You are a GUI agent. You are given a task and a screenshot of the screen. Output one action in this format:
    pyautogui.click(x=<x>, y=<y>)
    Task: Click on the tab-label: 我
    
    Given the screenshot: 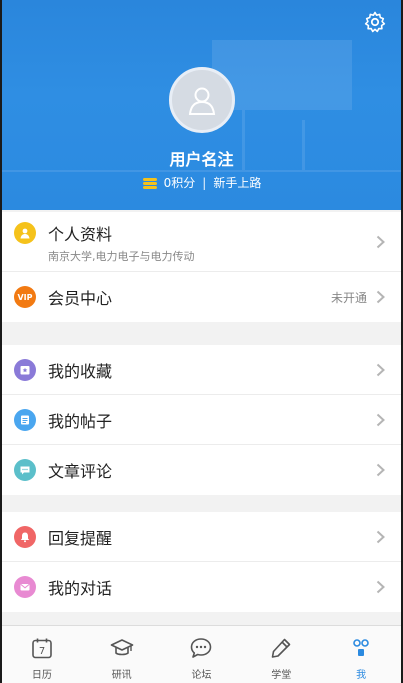 What is the action you would take?
    pyautogui.click(x=361, y=675)
    